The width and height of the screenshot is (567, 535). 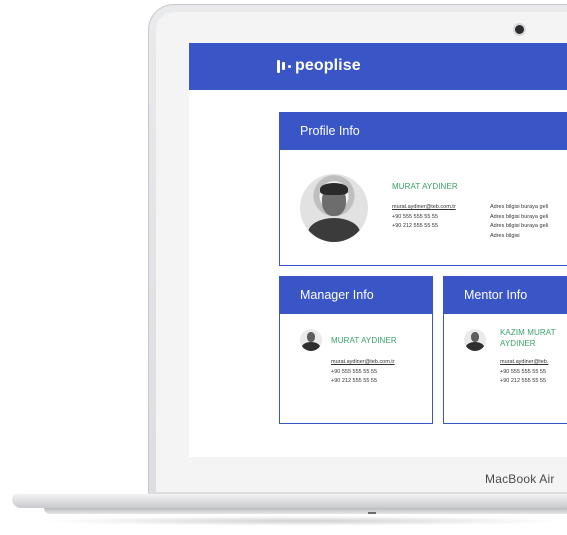 I want to click on address-line: Adres bilgisi, so click(x=505, y=235).